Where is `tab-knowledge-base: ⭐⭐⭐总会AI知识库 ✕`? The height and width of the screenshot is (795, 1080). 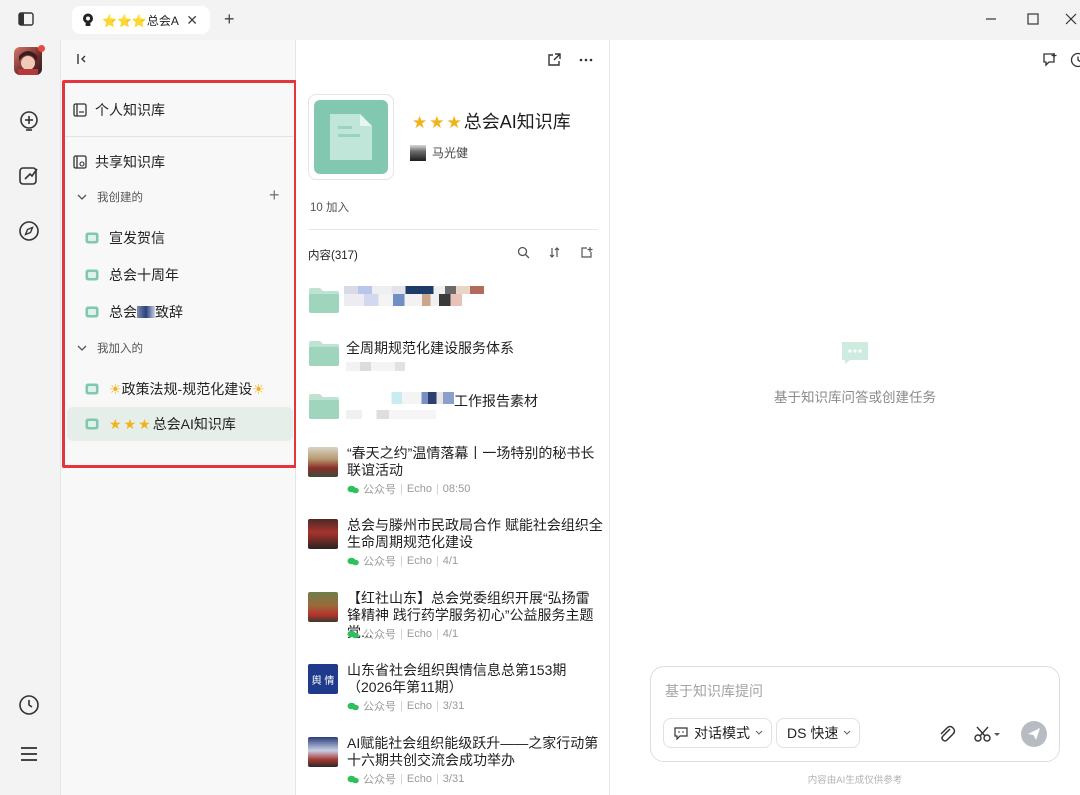
tab-knowledge-base: ⭐⭐⭐总会AI知识库 ✕ is located at coordinates (141, 20).